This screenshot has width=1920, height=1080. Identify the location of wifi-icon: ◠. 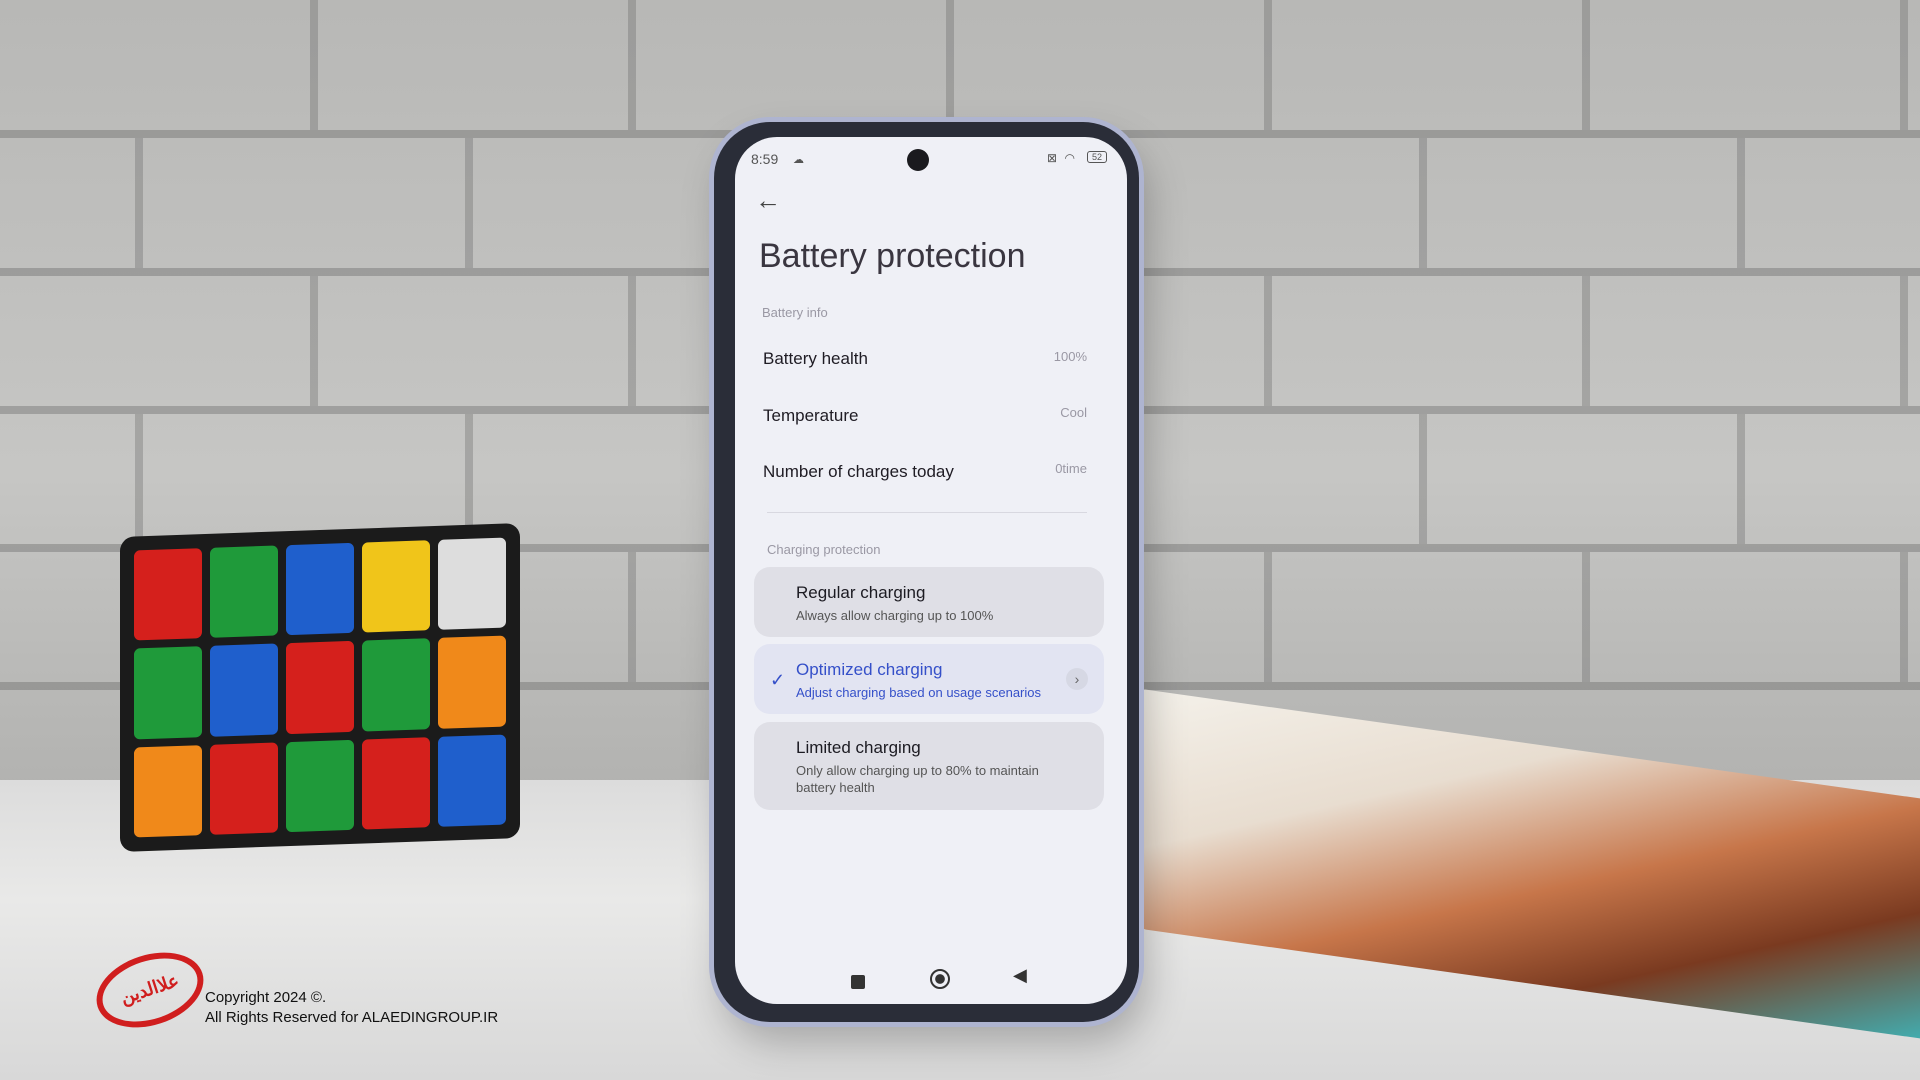
(1069, 158).